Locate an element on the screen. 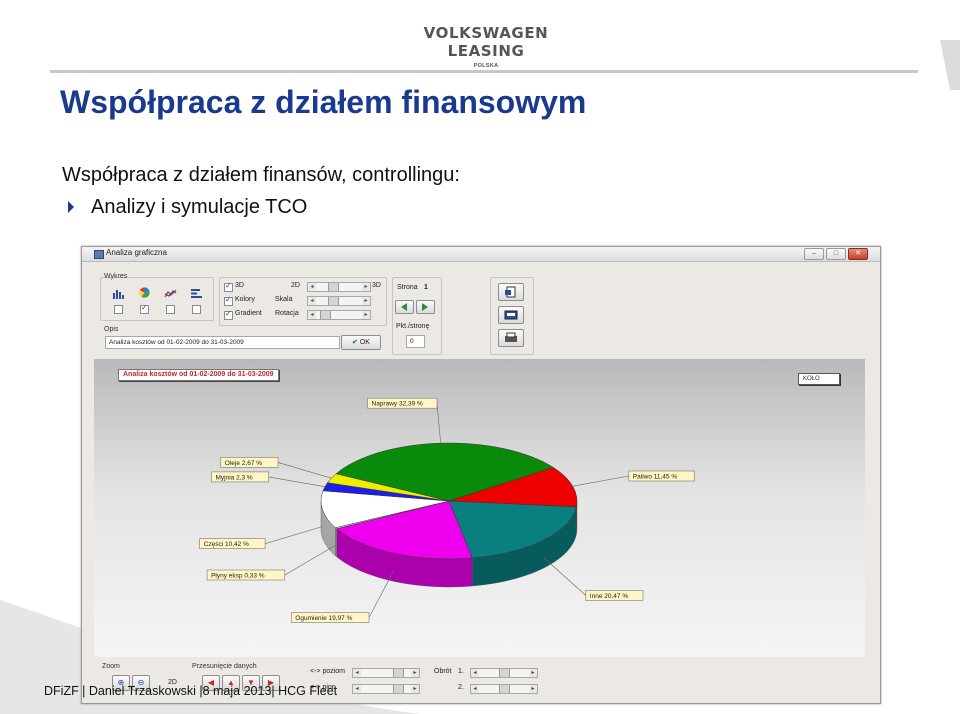 The height and width of the screenshot is (714, 960). axis-2-label: 2. is located at coordinates (461, 687).